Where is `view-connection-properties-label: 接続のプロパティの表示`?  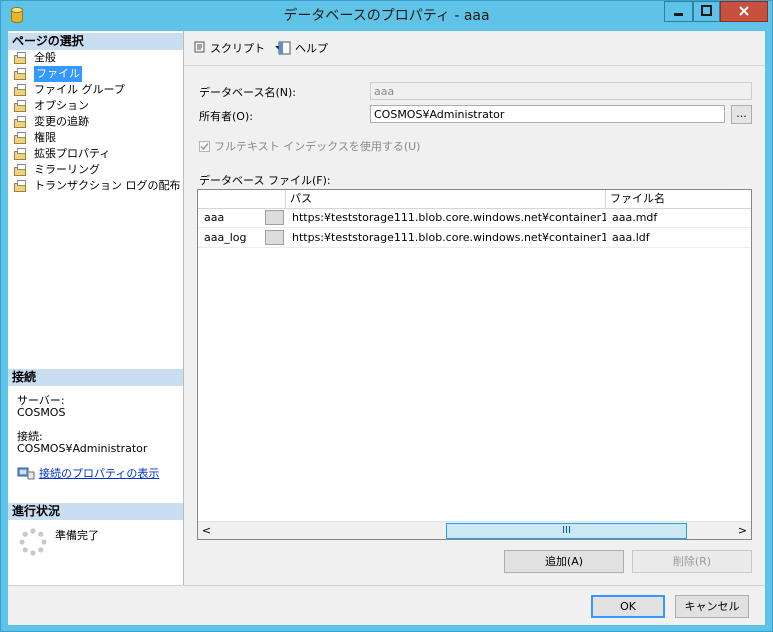
view-connection-properties-label: 接続のプロパティの表示 is located at coordinates (99, 473).